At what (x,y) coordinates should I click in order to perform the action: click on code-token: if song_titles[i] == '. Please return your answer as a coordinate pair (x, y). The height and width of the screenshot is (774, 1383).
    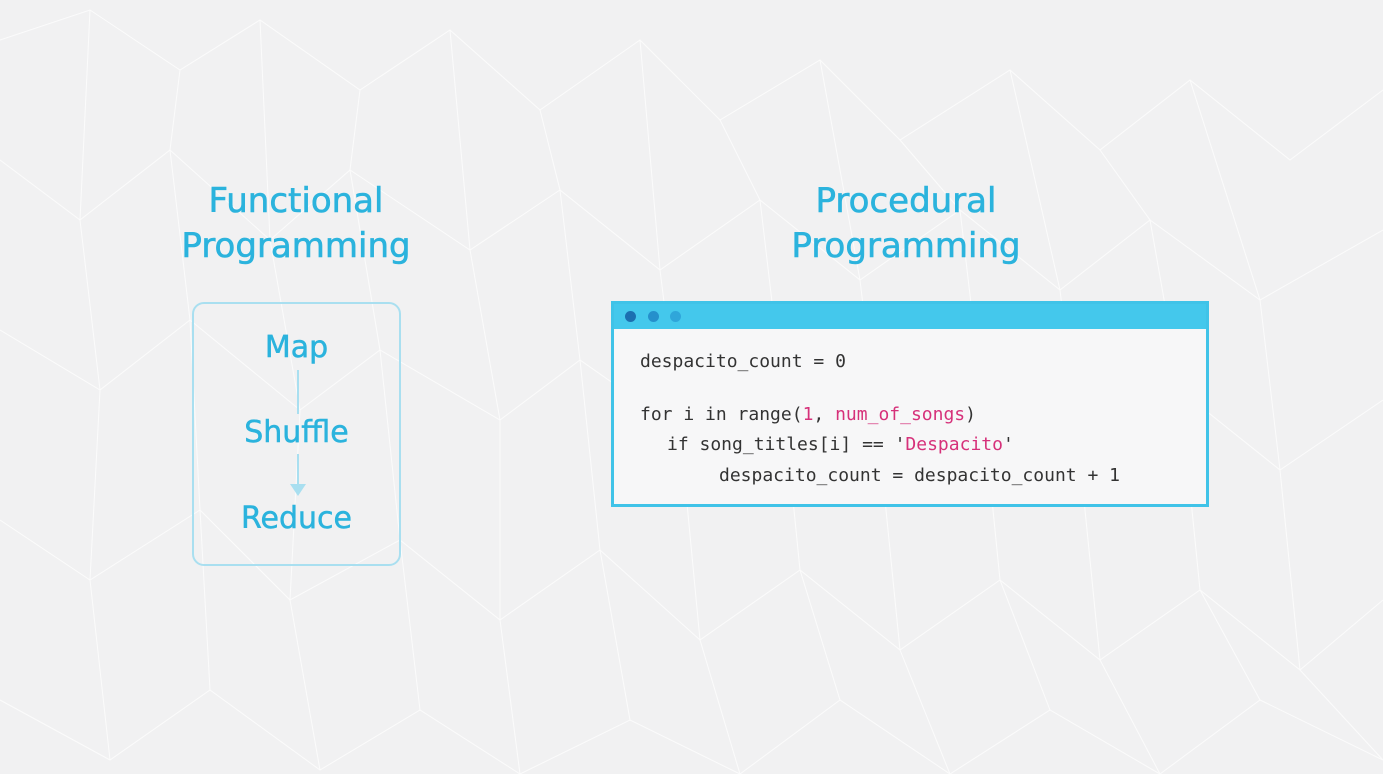
    Looking at the image, I should click on (786, 444).